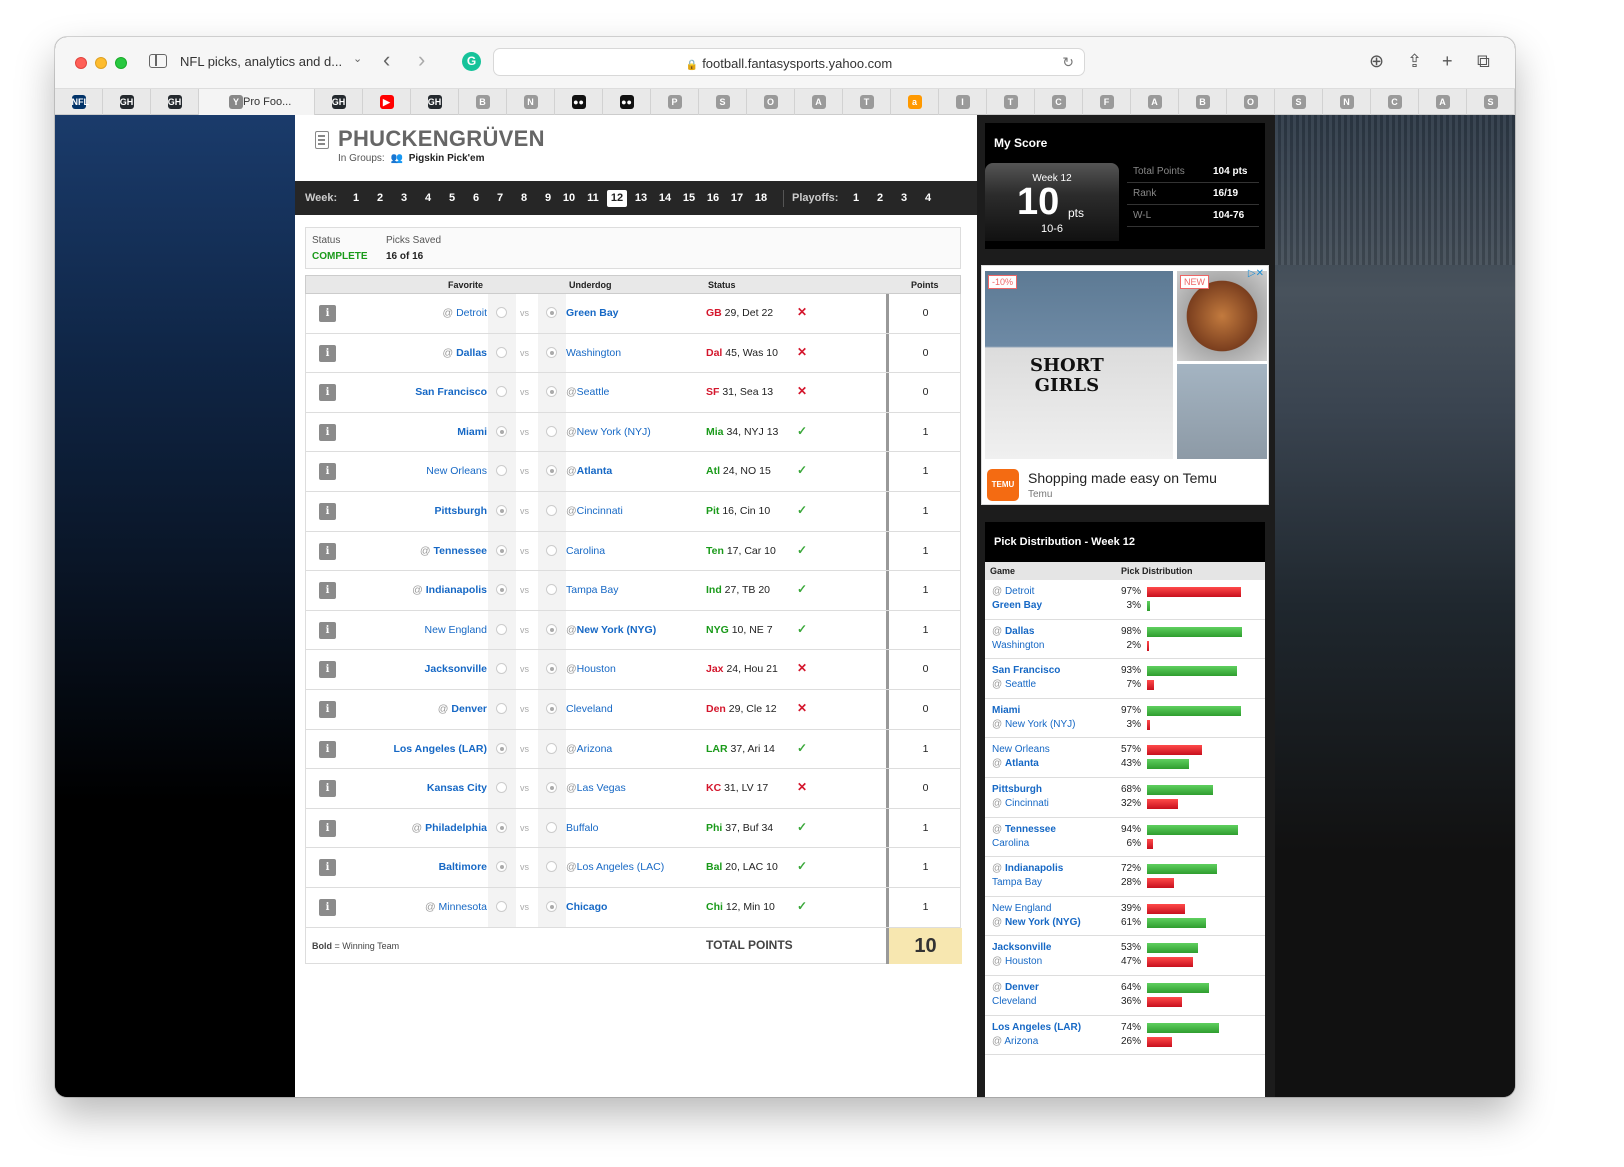  Describe the element at coordinates (440, 749) in the screenshot. I see `favorite-team: Los Angeles (LAR)` at that location.